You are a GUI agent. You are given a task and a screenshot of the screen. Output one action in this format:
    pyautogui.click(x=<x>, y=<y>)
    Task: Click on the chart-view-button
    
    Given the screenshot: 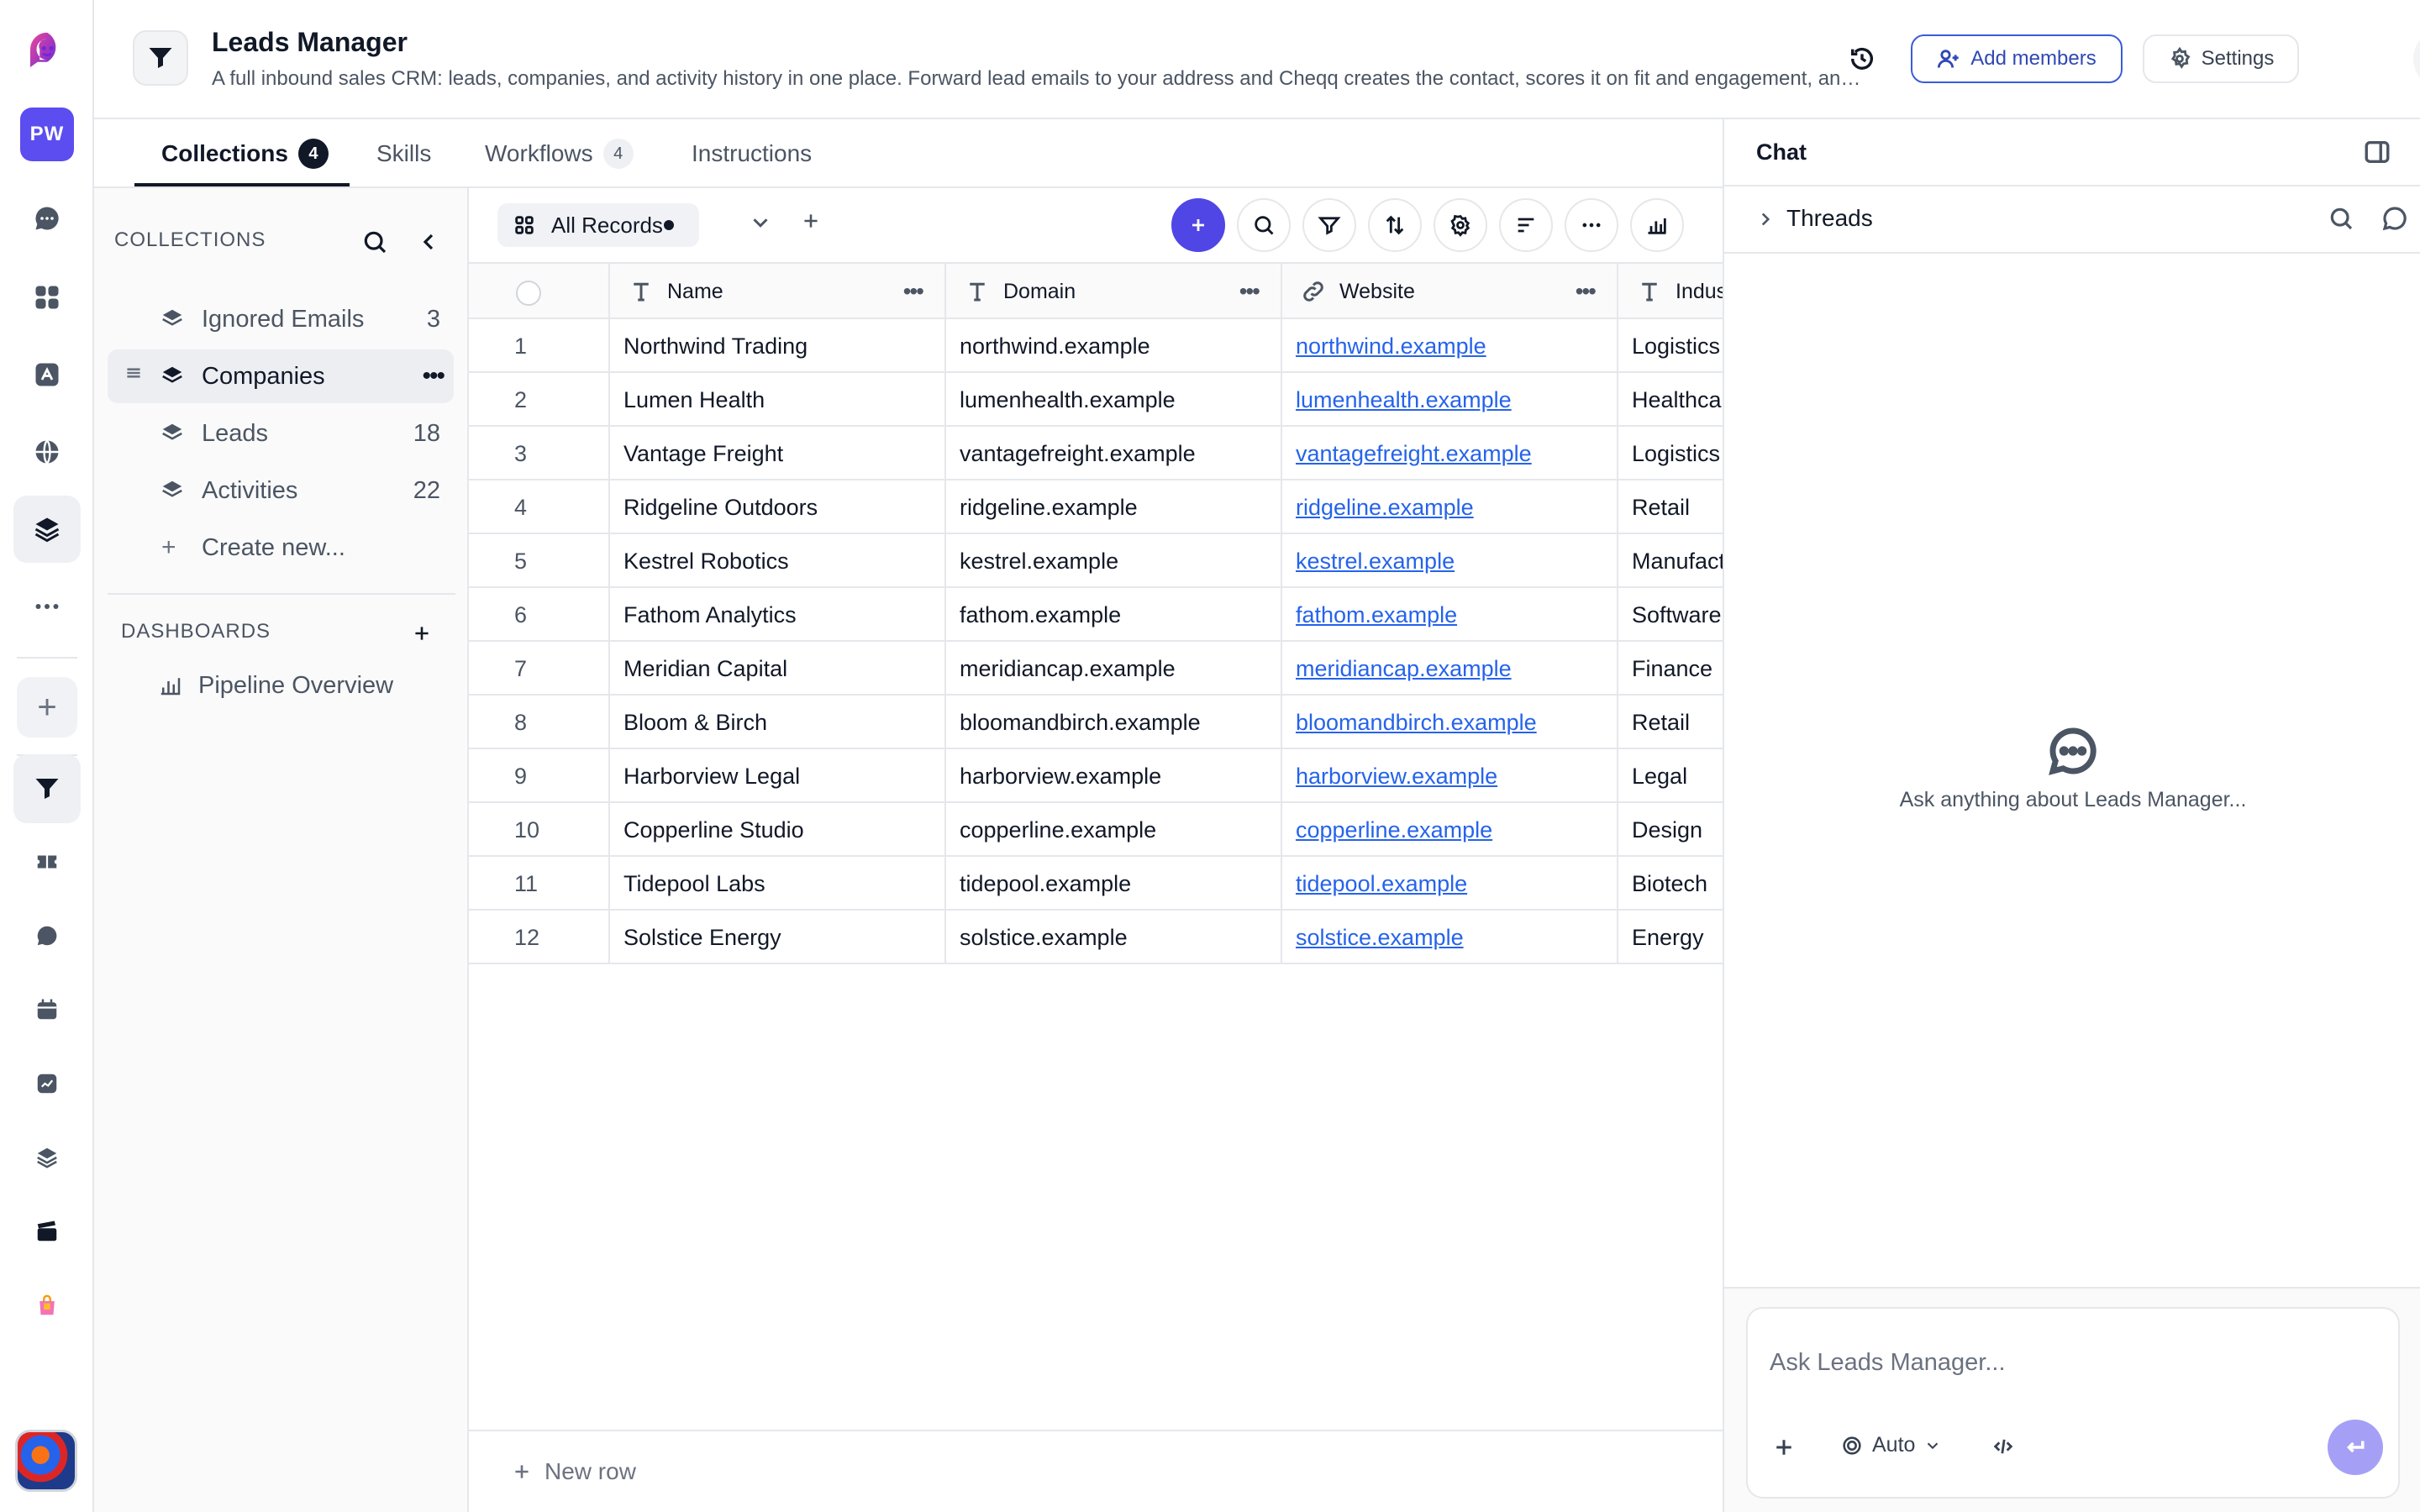 What is the action you would take?
    pyautogui.click(x=1657, y=225)
    